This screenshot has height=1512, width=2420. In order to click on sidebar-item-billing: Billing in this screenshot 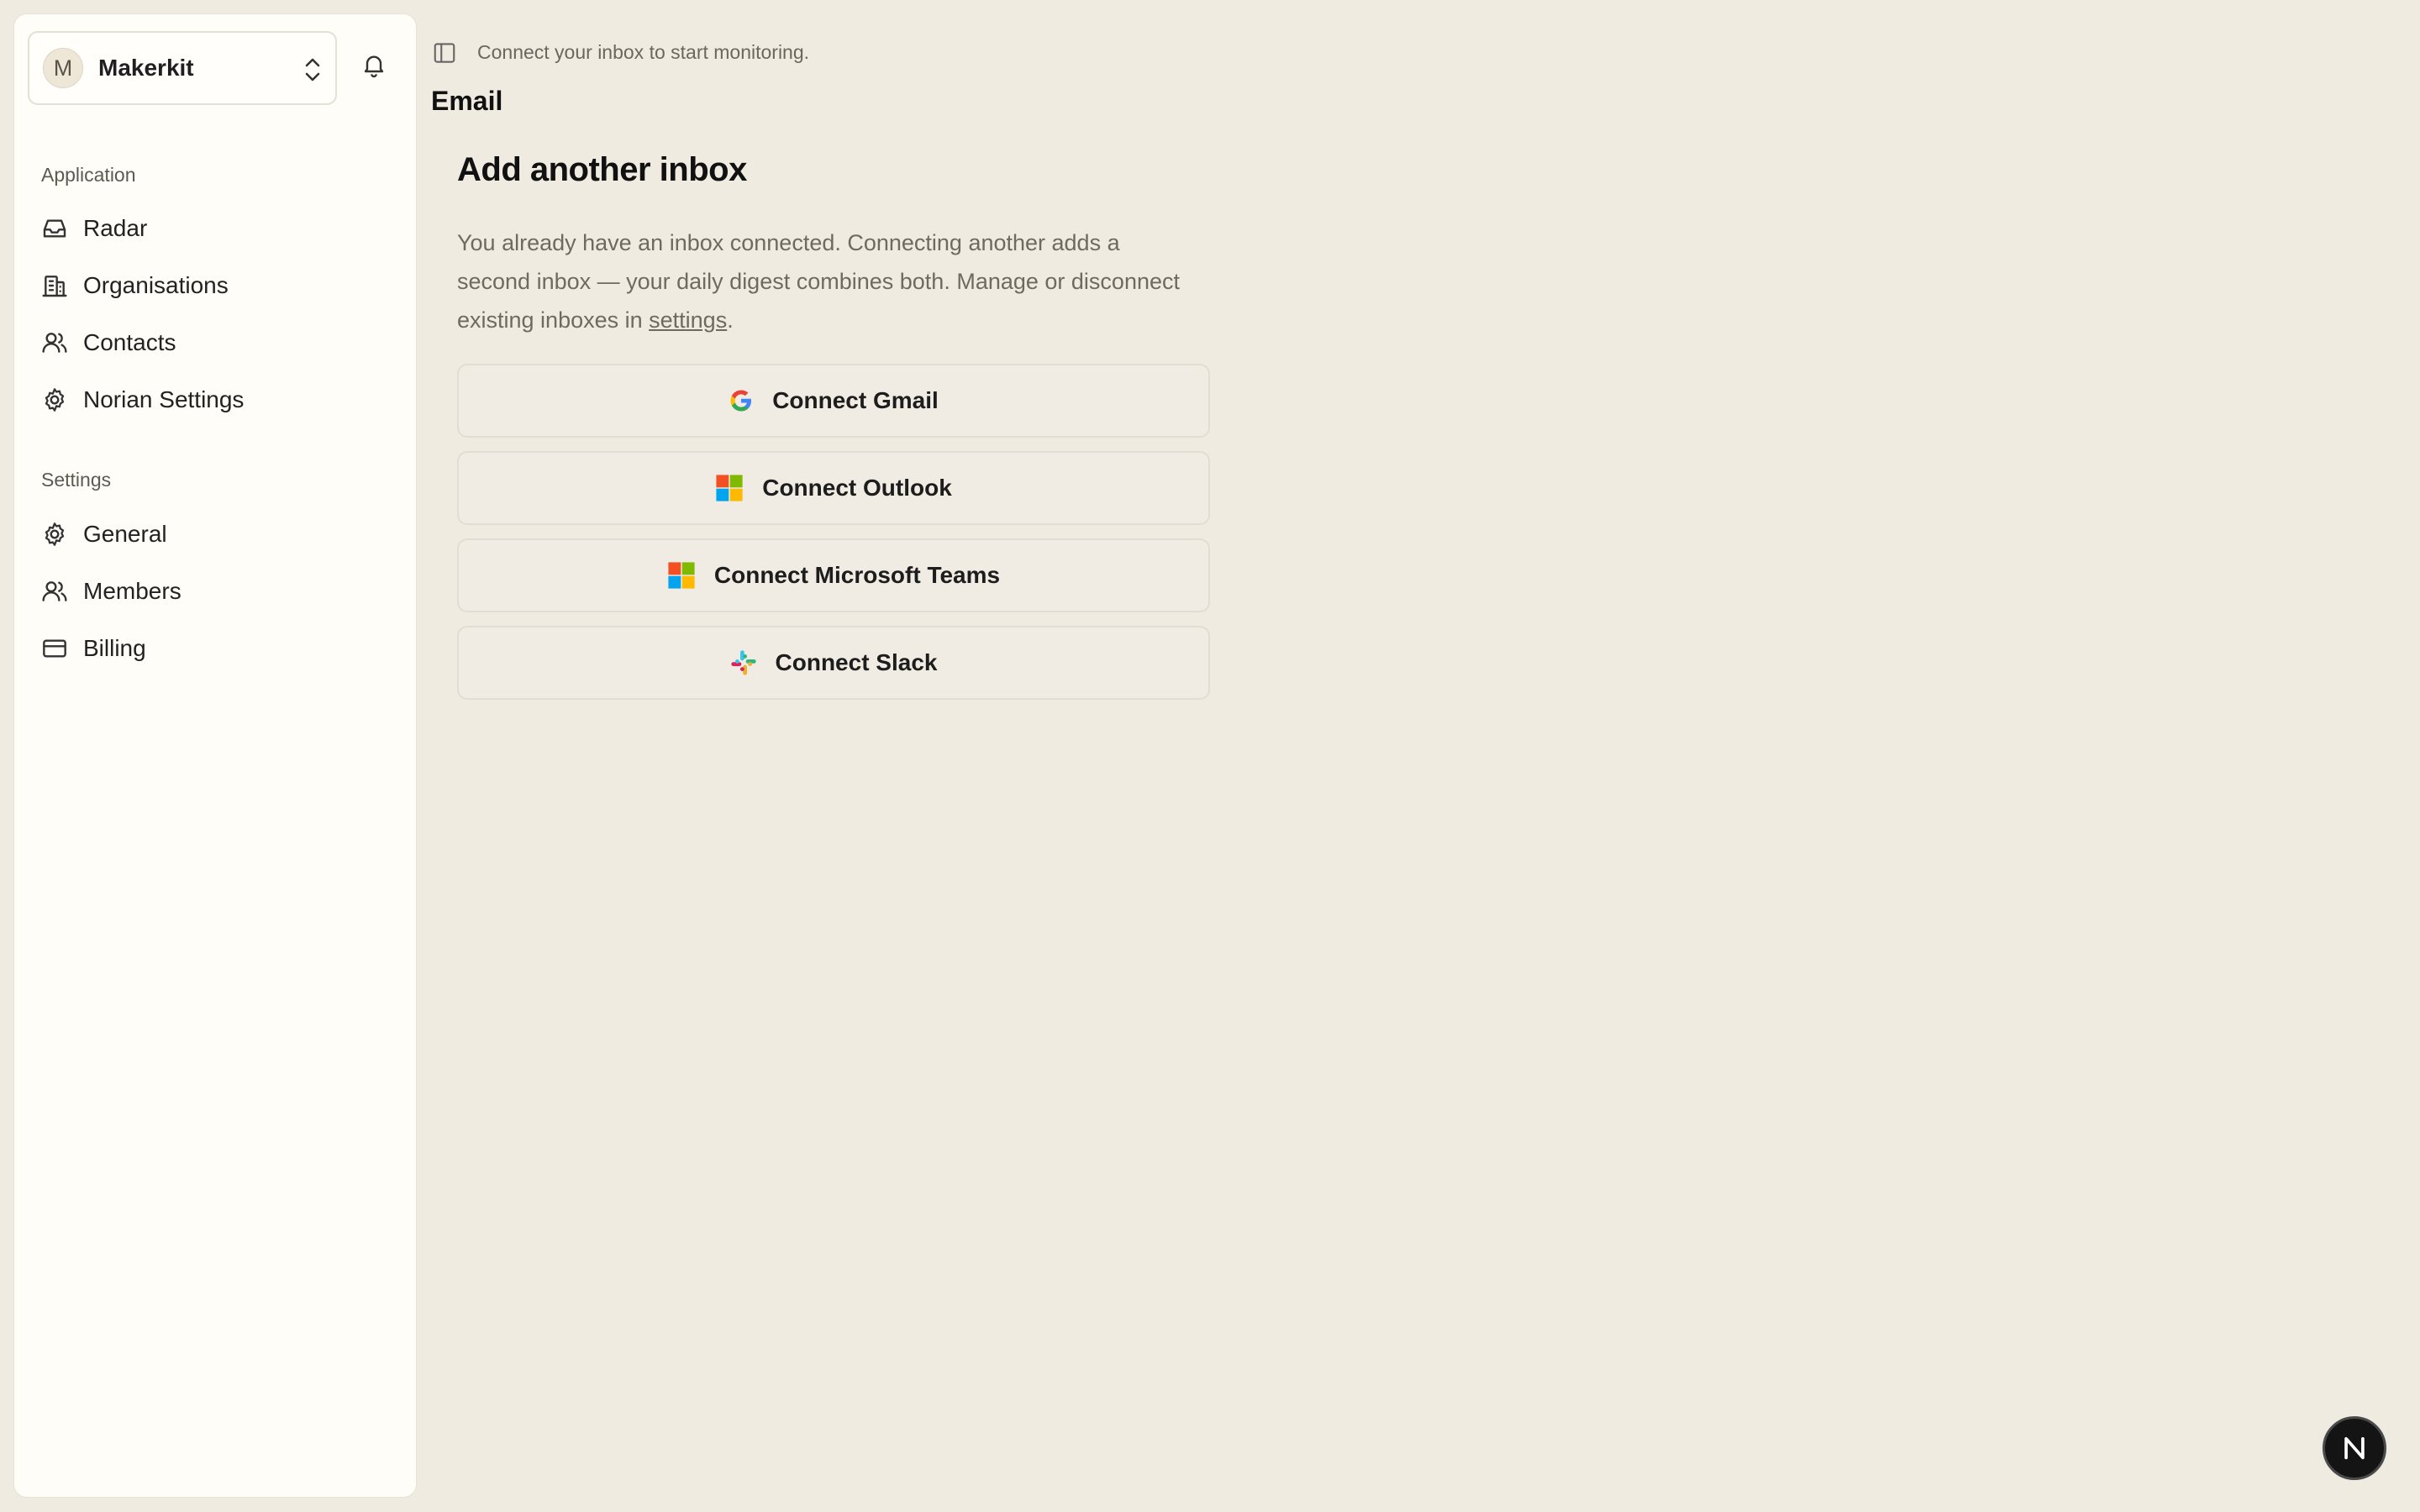, I will do `click(218, 648)`.